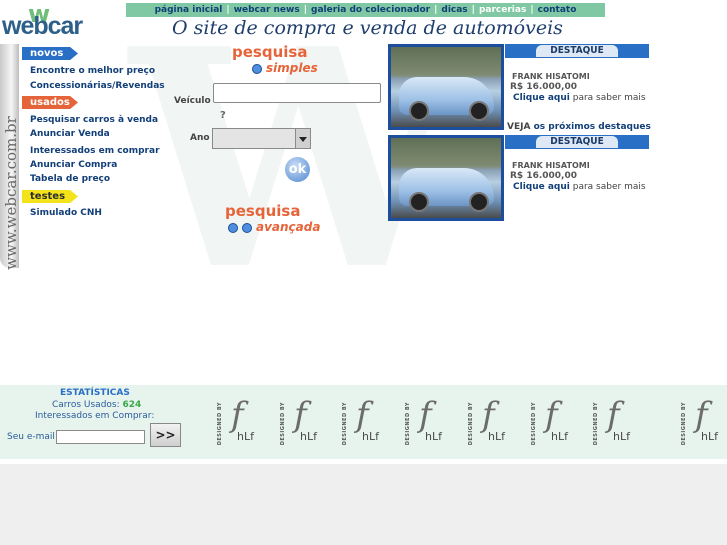  I want to click on link-simulado-cnh: Simulado CNH, so click(66, 213).